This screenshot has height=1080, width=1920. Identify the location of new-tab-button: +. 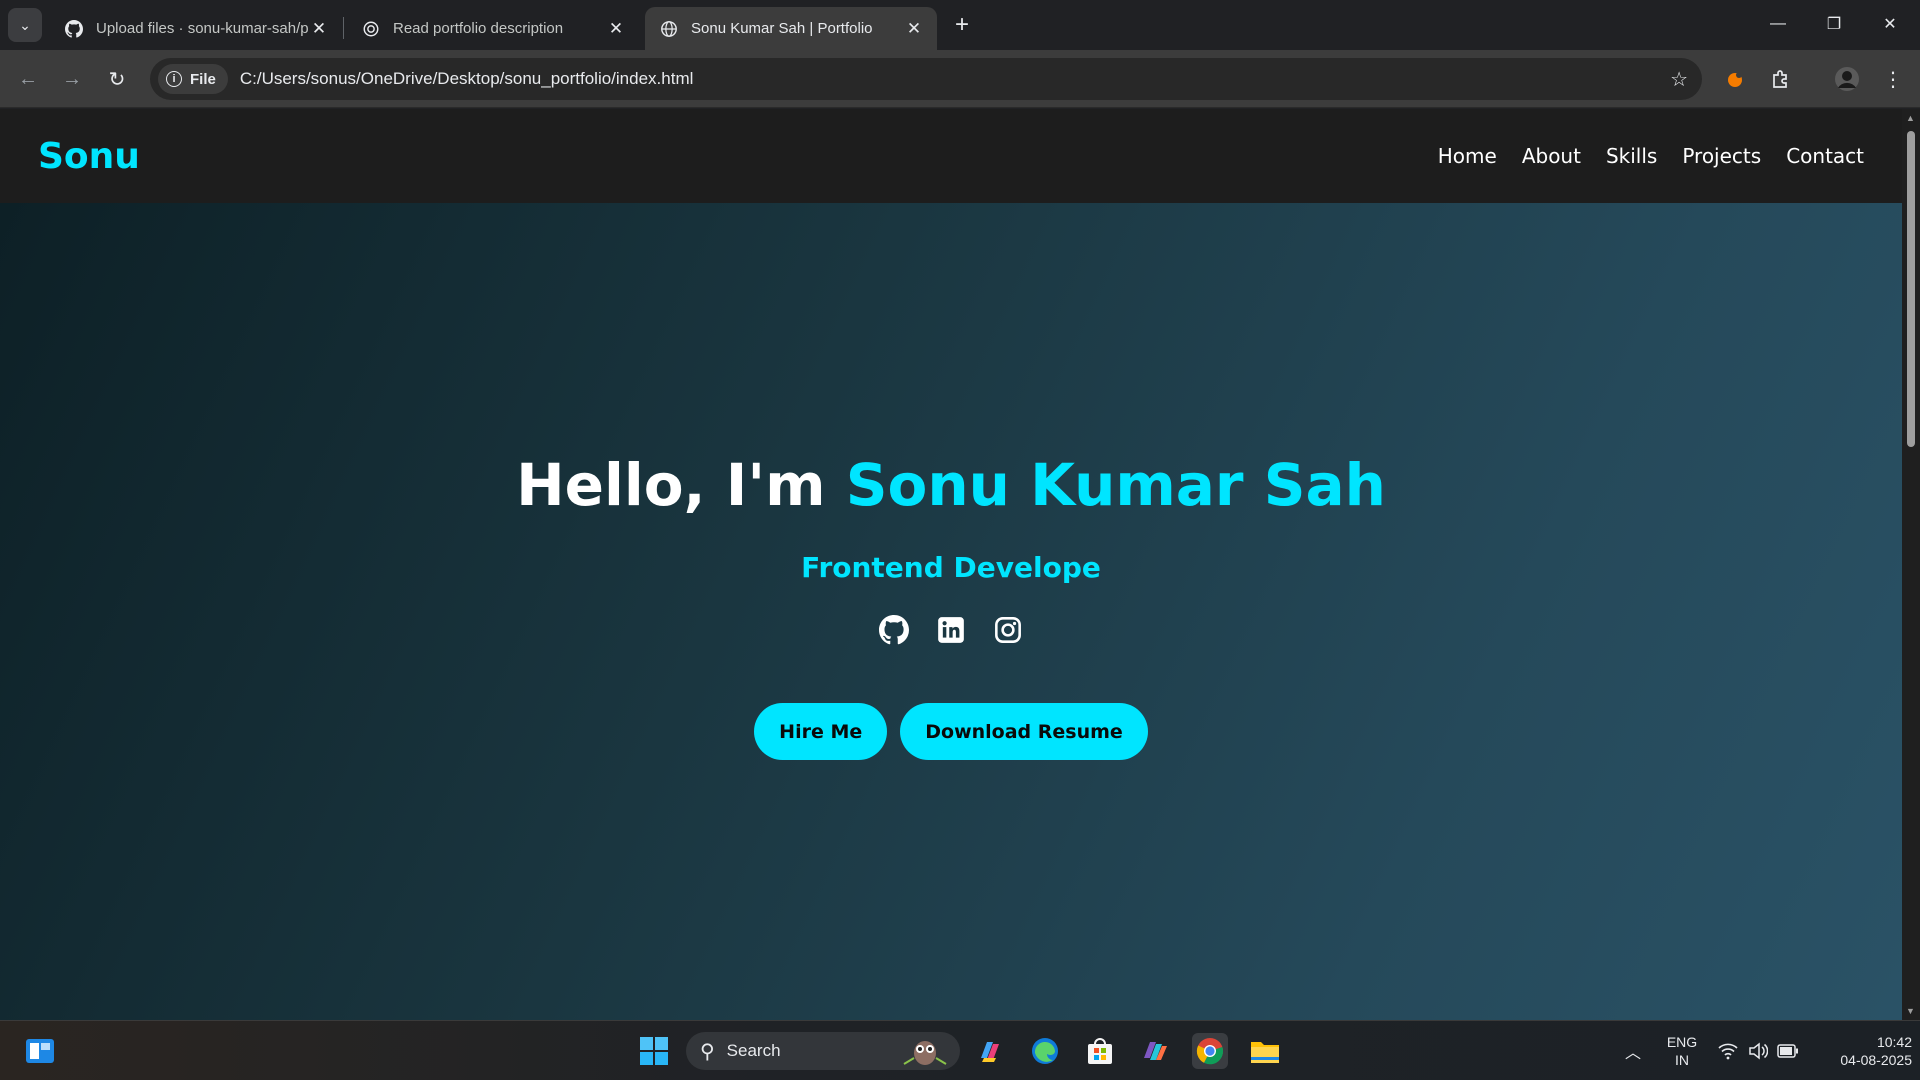
(962, 25).